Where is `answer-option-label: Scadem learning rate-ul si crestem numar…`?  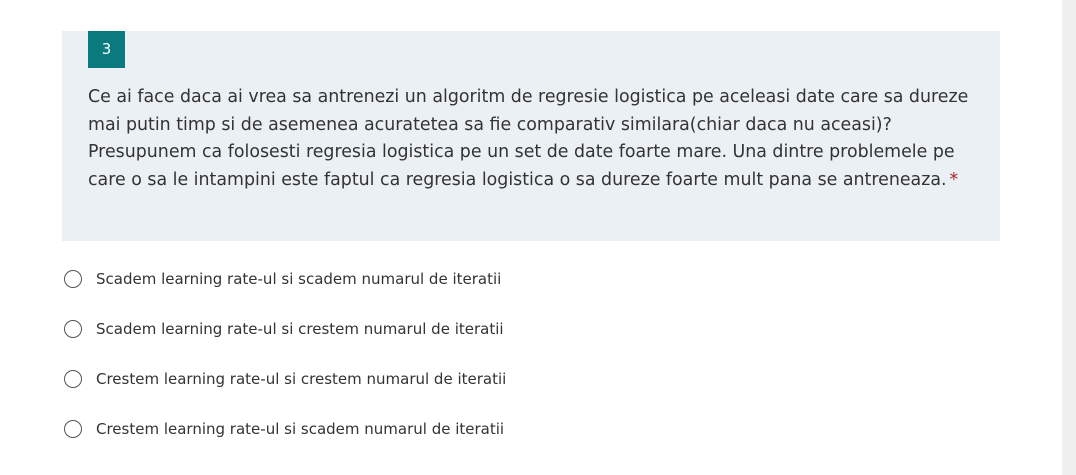 answer-option-label: Scadem learning rate-ul si crestem numar… is located at coordinates (300, 329).